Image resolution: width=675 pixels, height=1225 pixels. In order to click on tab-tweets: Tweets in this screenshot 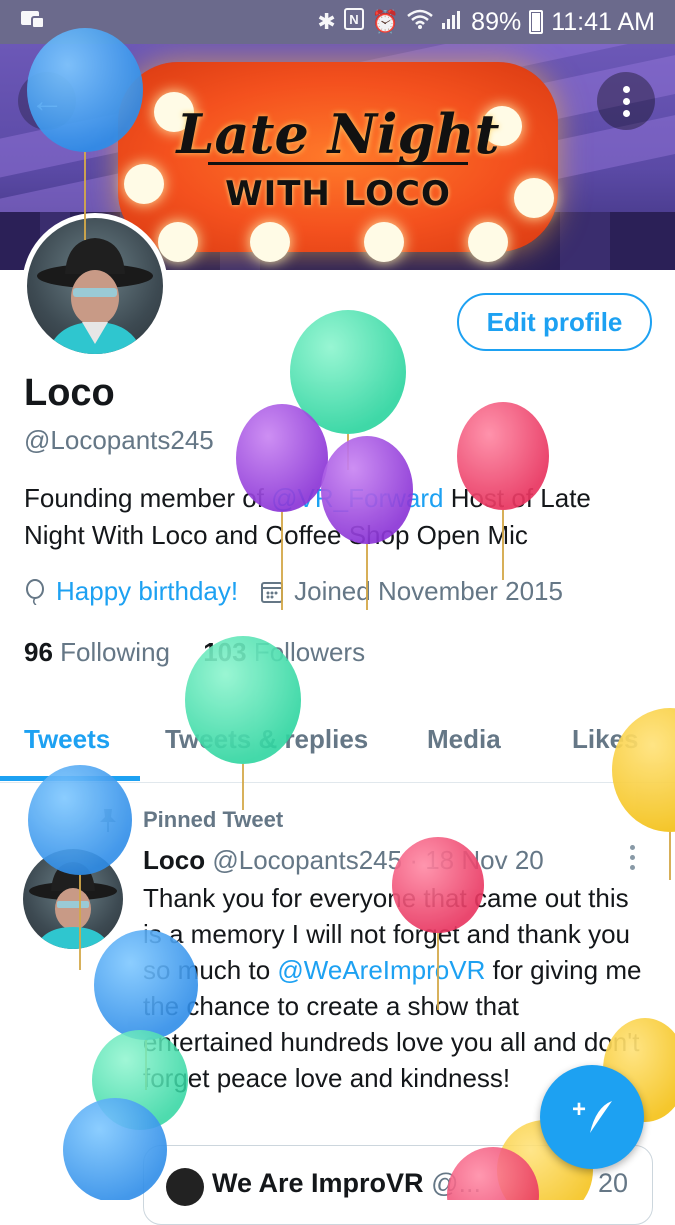, I will do `click(67, 739)`.